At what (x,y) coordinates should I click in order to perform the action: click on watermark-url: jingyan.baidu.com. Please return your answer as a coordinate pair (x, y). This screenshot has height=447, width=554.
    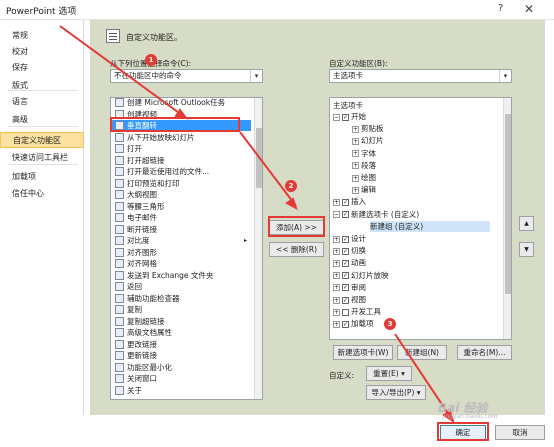
    Looking at the image, I should click on (470, 416).